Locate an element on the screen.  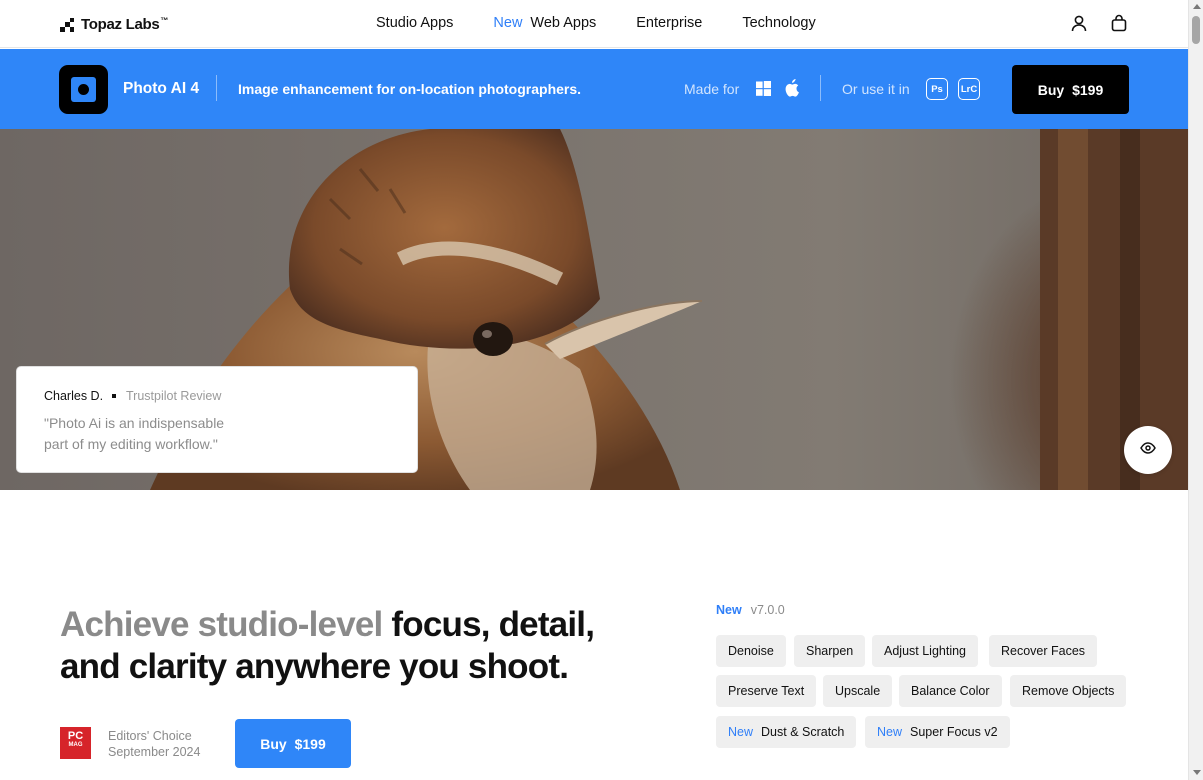
pcmag-logo-top: PC is located at coordinates (75, 736).